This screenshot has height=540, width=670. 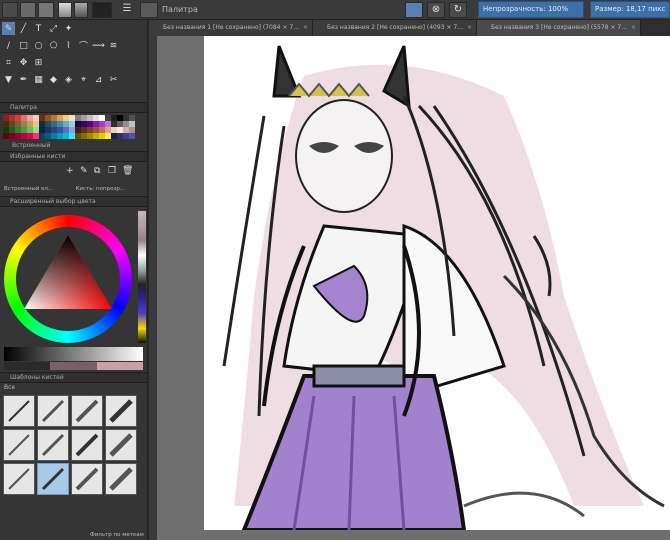 What do you see at coordinates (81, 10) in the screenshot?
I see `background-color-icon` at bounding box center [81, 10].